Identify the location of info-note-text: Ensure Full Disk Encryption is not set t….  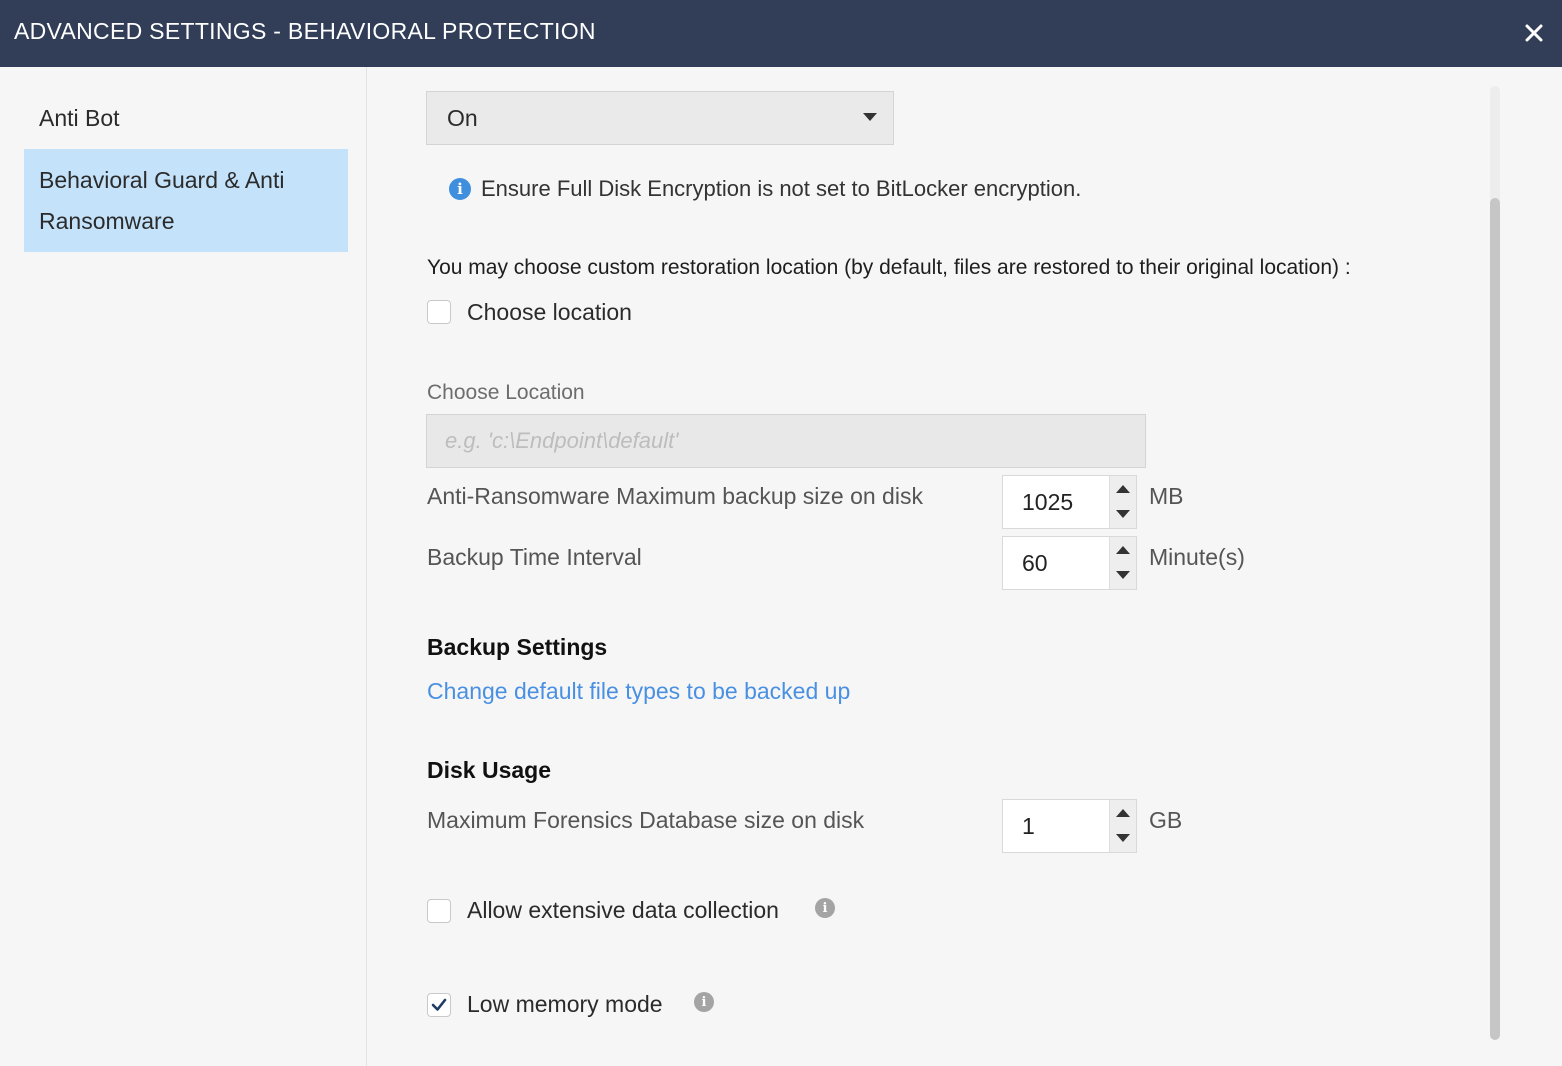
(781, 188).